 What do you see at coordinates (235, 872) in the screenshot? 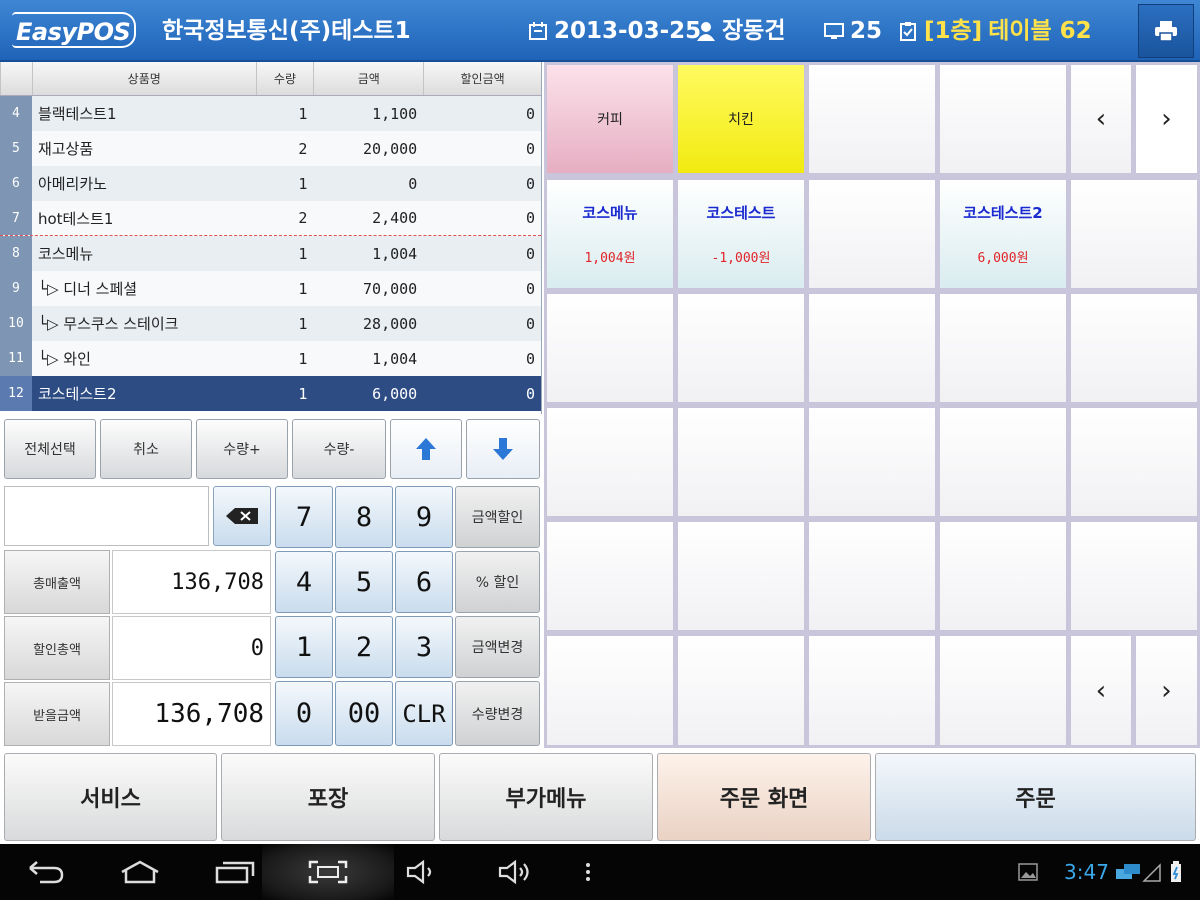
I see `recent-apps-button` at bounding box center [235, 872].